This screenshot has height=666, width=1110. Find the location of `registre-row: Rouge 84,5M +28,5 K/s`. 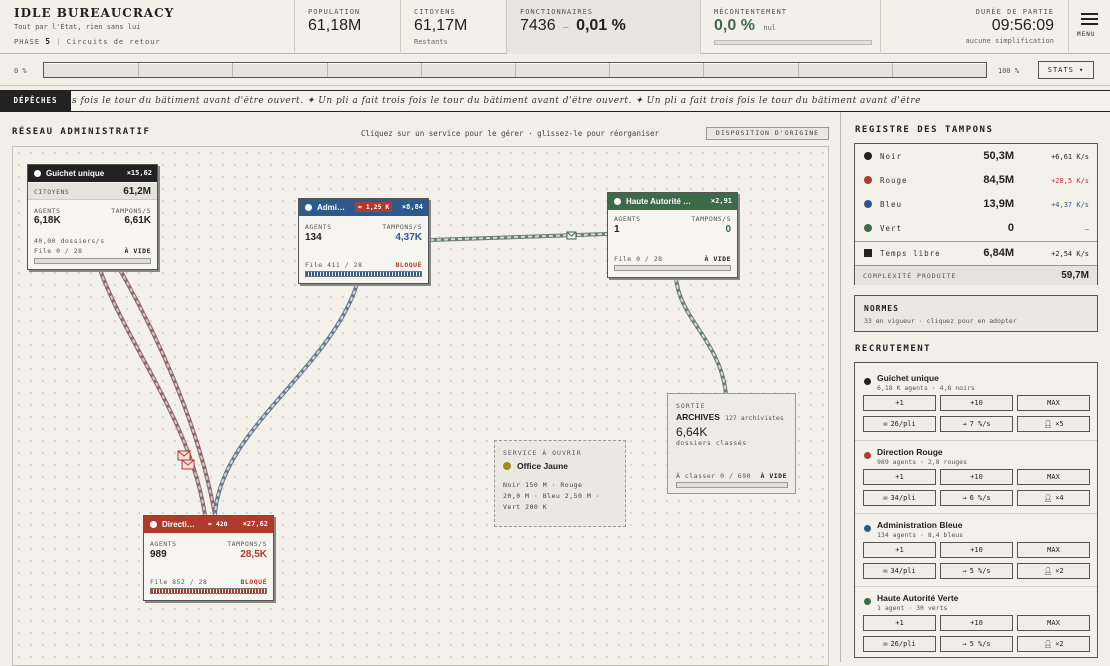

registre-row: Rouge 84,5M +28,5 K/s is located at coordinates (976, 180).